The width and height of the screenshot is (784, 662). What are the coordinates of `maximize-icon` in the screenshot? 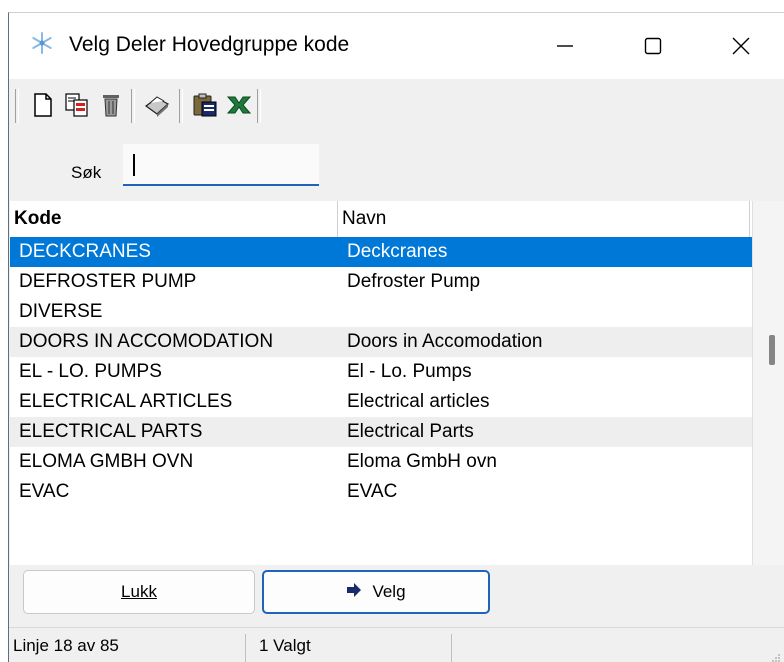 It's located at (653, 46).